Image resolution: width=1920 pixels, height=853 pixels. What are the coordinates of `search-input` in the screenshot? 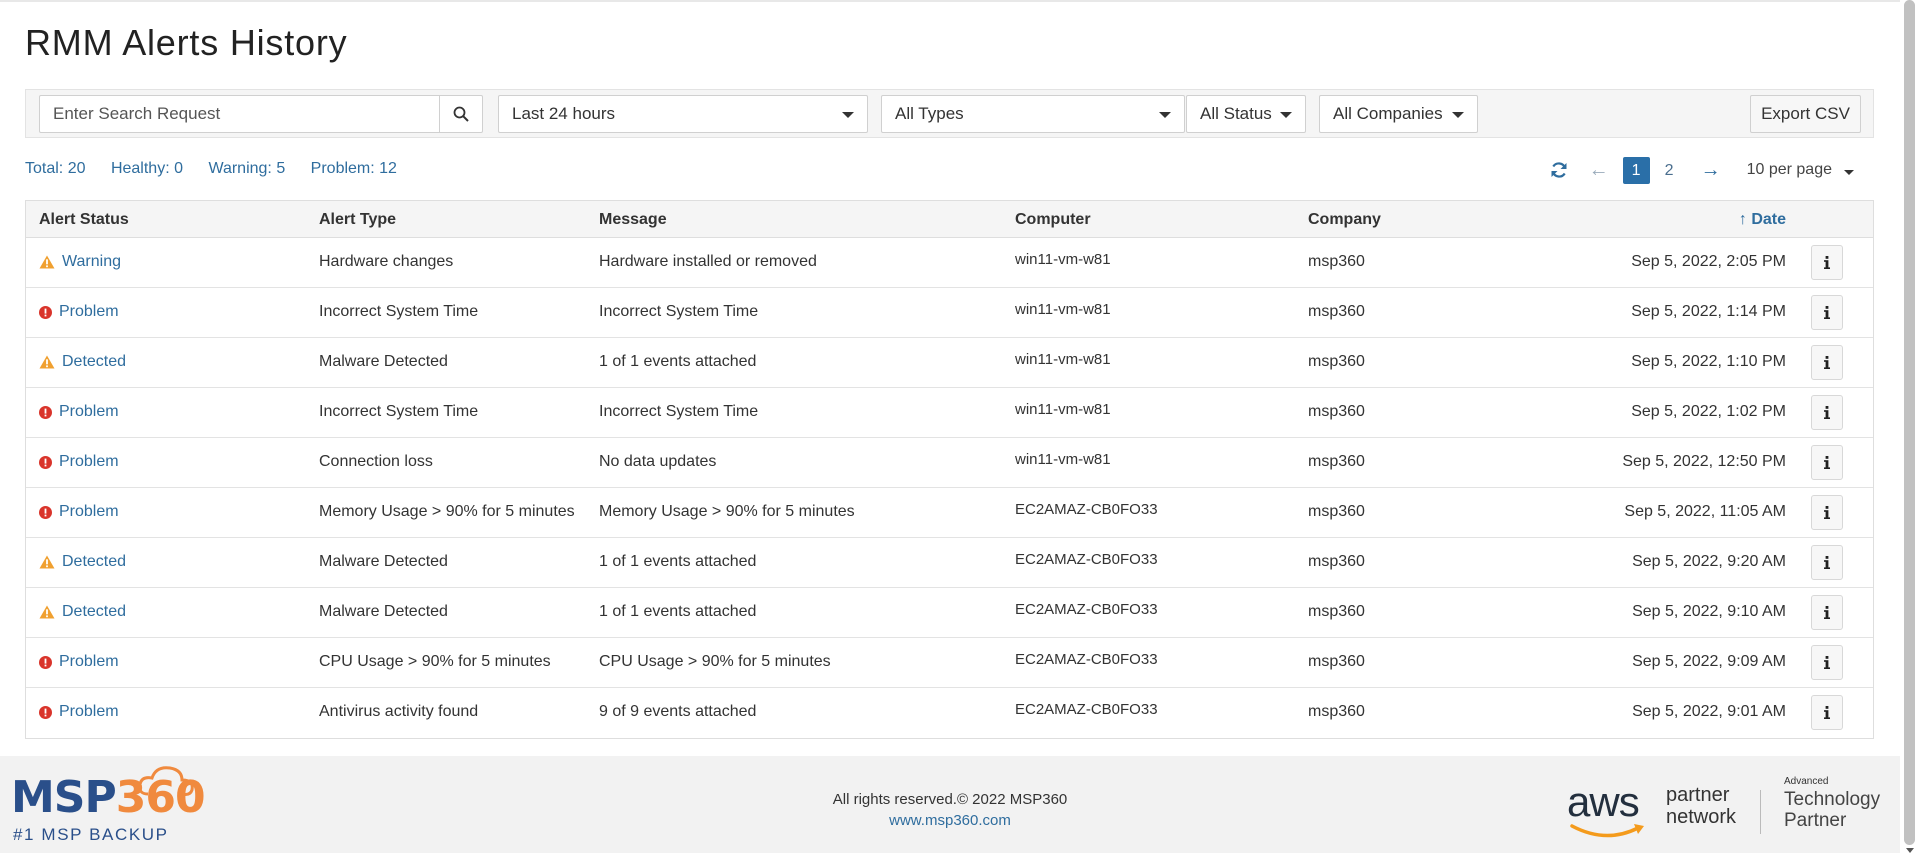 It's located at (237, 114).